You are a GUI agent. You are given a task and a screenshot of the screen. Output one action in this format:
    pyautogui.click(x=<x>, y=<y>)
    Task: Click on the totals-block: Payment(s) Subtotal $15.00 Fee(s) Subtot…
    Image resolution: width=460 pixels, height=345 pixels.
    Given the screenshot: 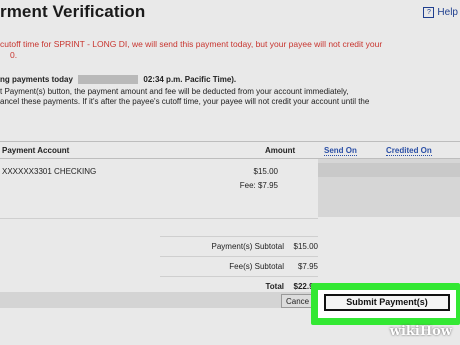 What is the action you would take?
    pyautogui.click(x=239, y=266)
    